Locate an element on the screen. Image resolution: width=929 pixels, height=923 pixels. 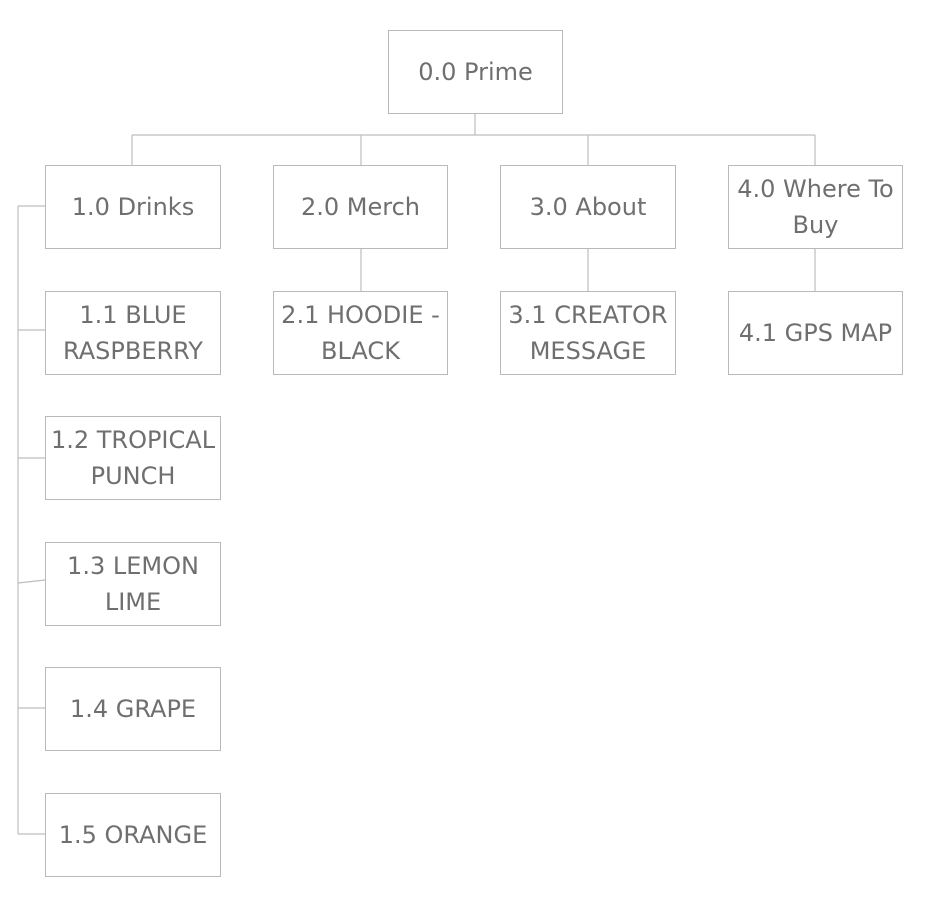
node-gps-map: 4.1 GPS MAP is located at coordinates (815, 333).